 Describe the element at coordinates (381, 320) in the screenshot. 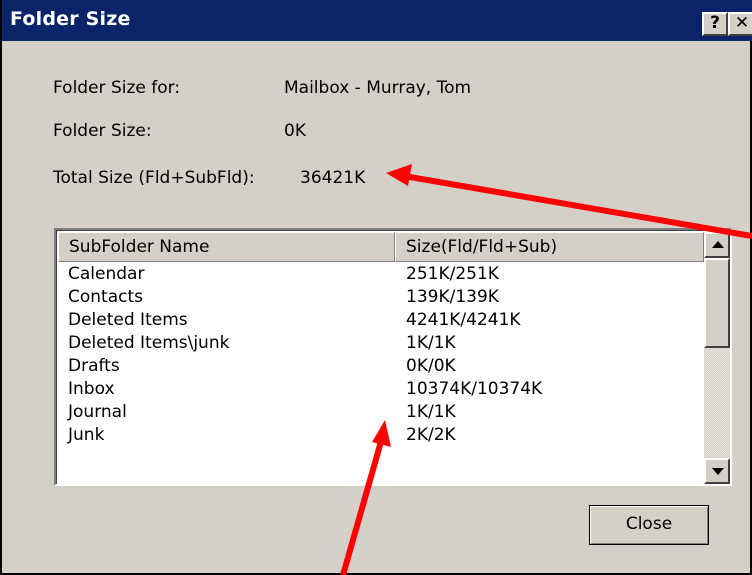

I see `list-item: Deleted Items 4241K/4241K` at that location.